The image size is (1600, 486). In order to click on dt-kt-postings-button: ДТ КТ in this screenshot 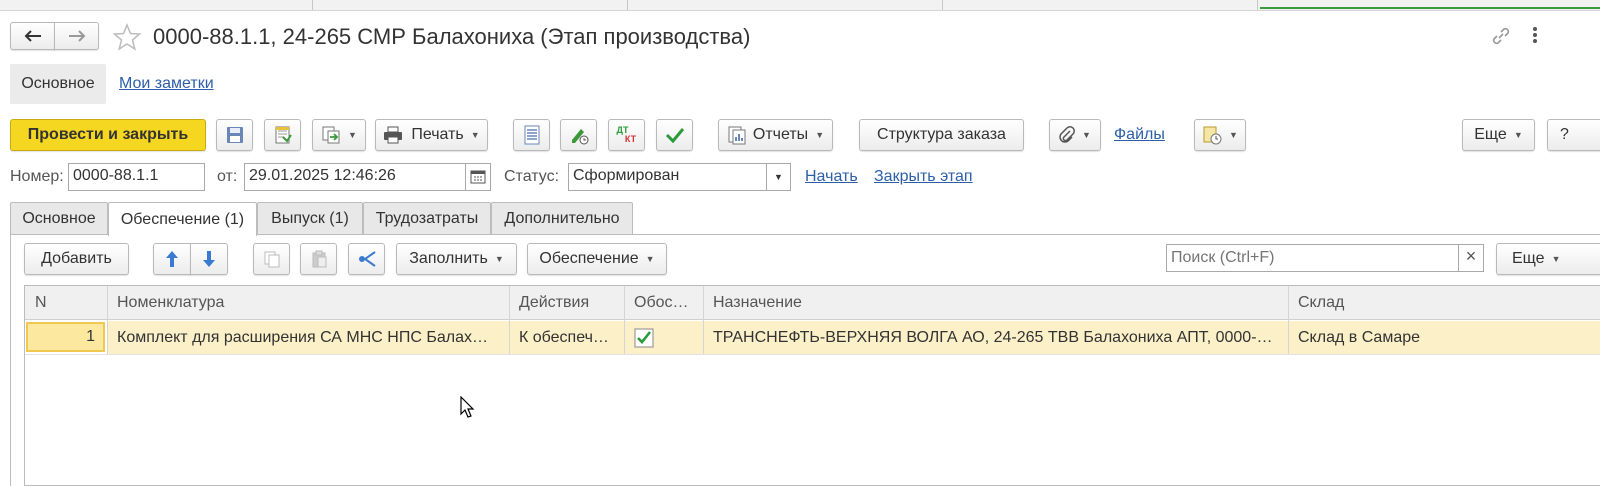, I will do `click(626, 135)`.